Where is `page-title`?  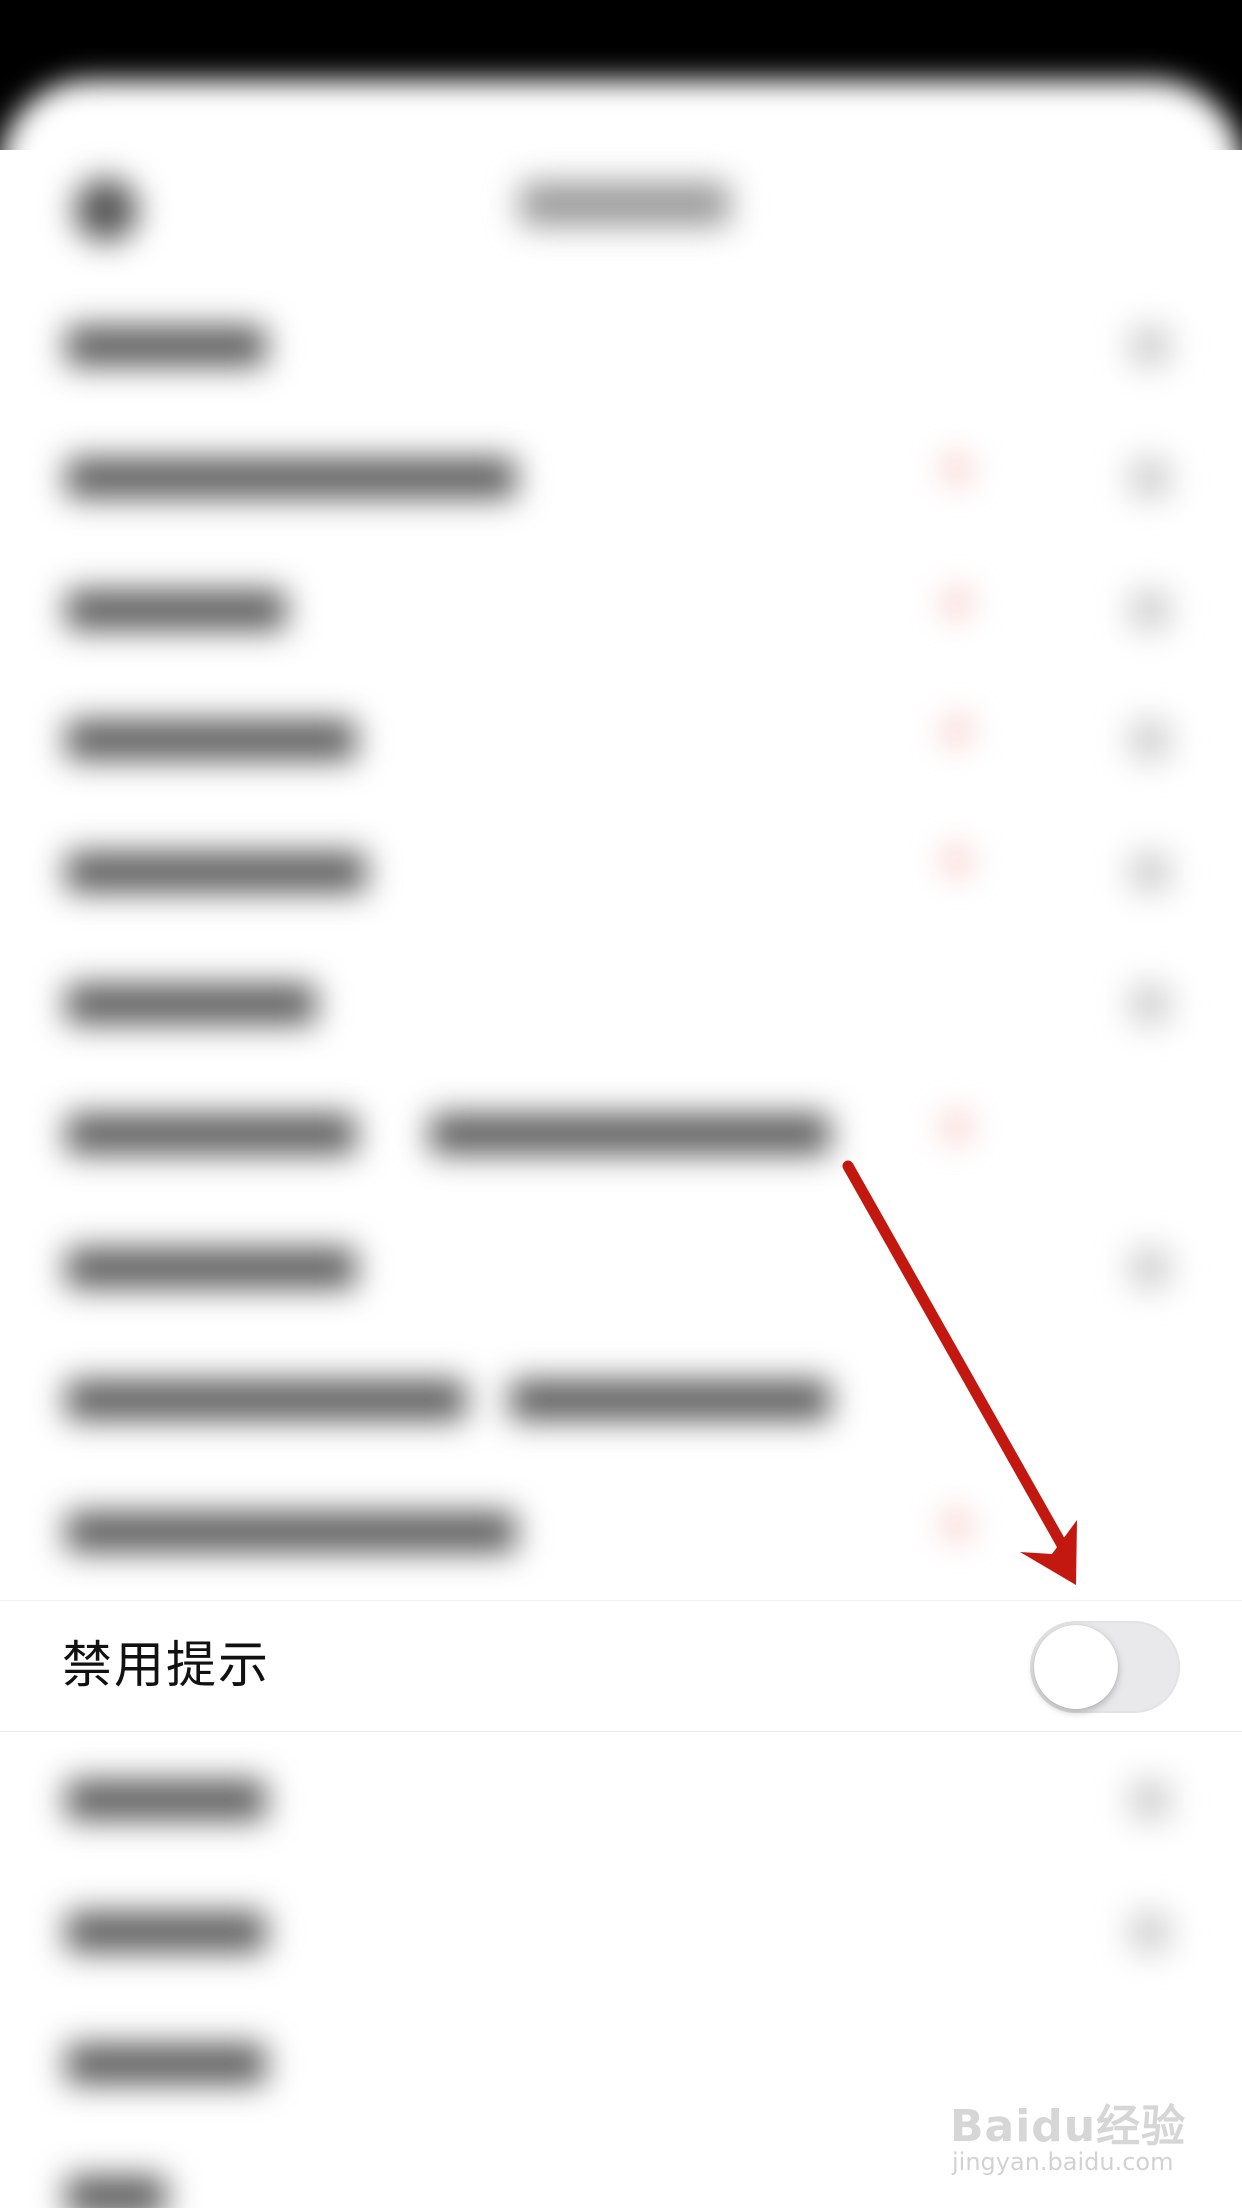 page-title is located at coordinates (625, 204).